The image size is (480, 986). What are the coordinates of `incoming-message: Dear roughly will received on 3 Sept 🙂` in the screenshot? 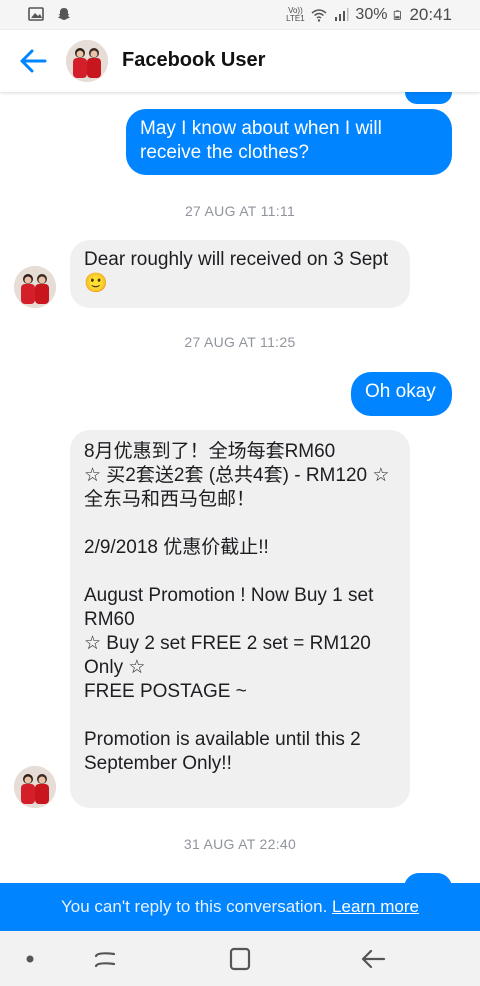 It's located at (240, 274).